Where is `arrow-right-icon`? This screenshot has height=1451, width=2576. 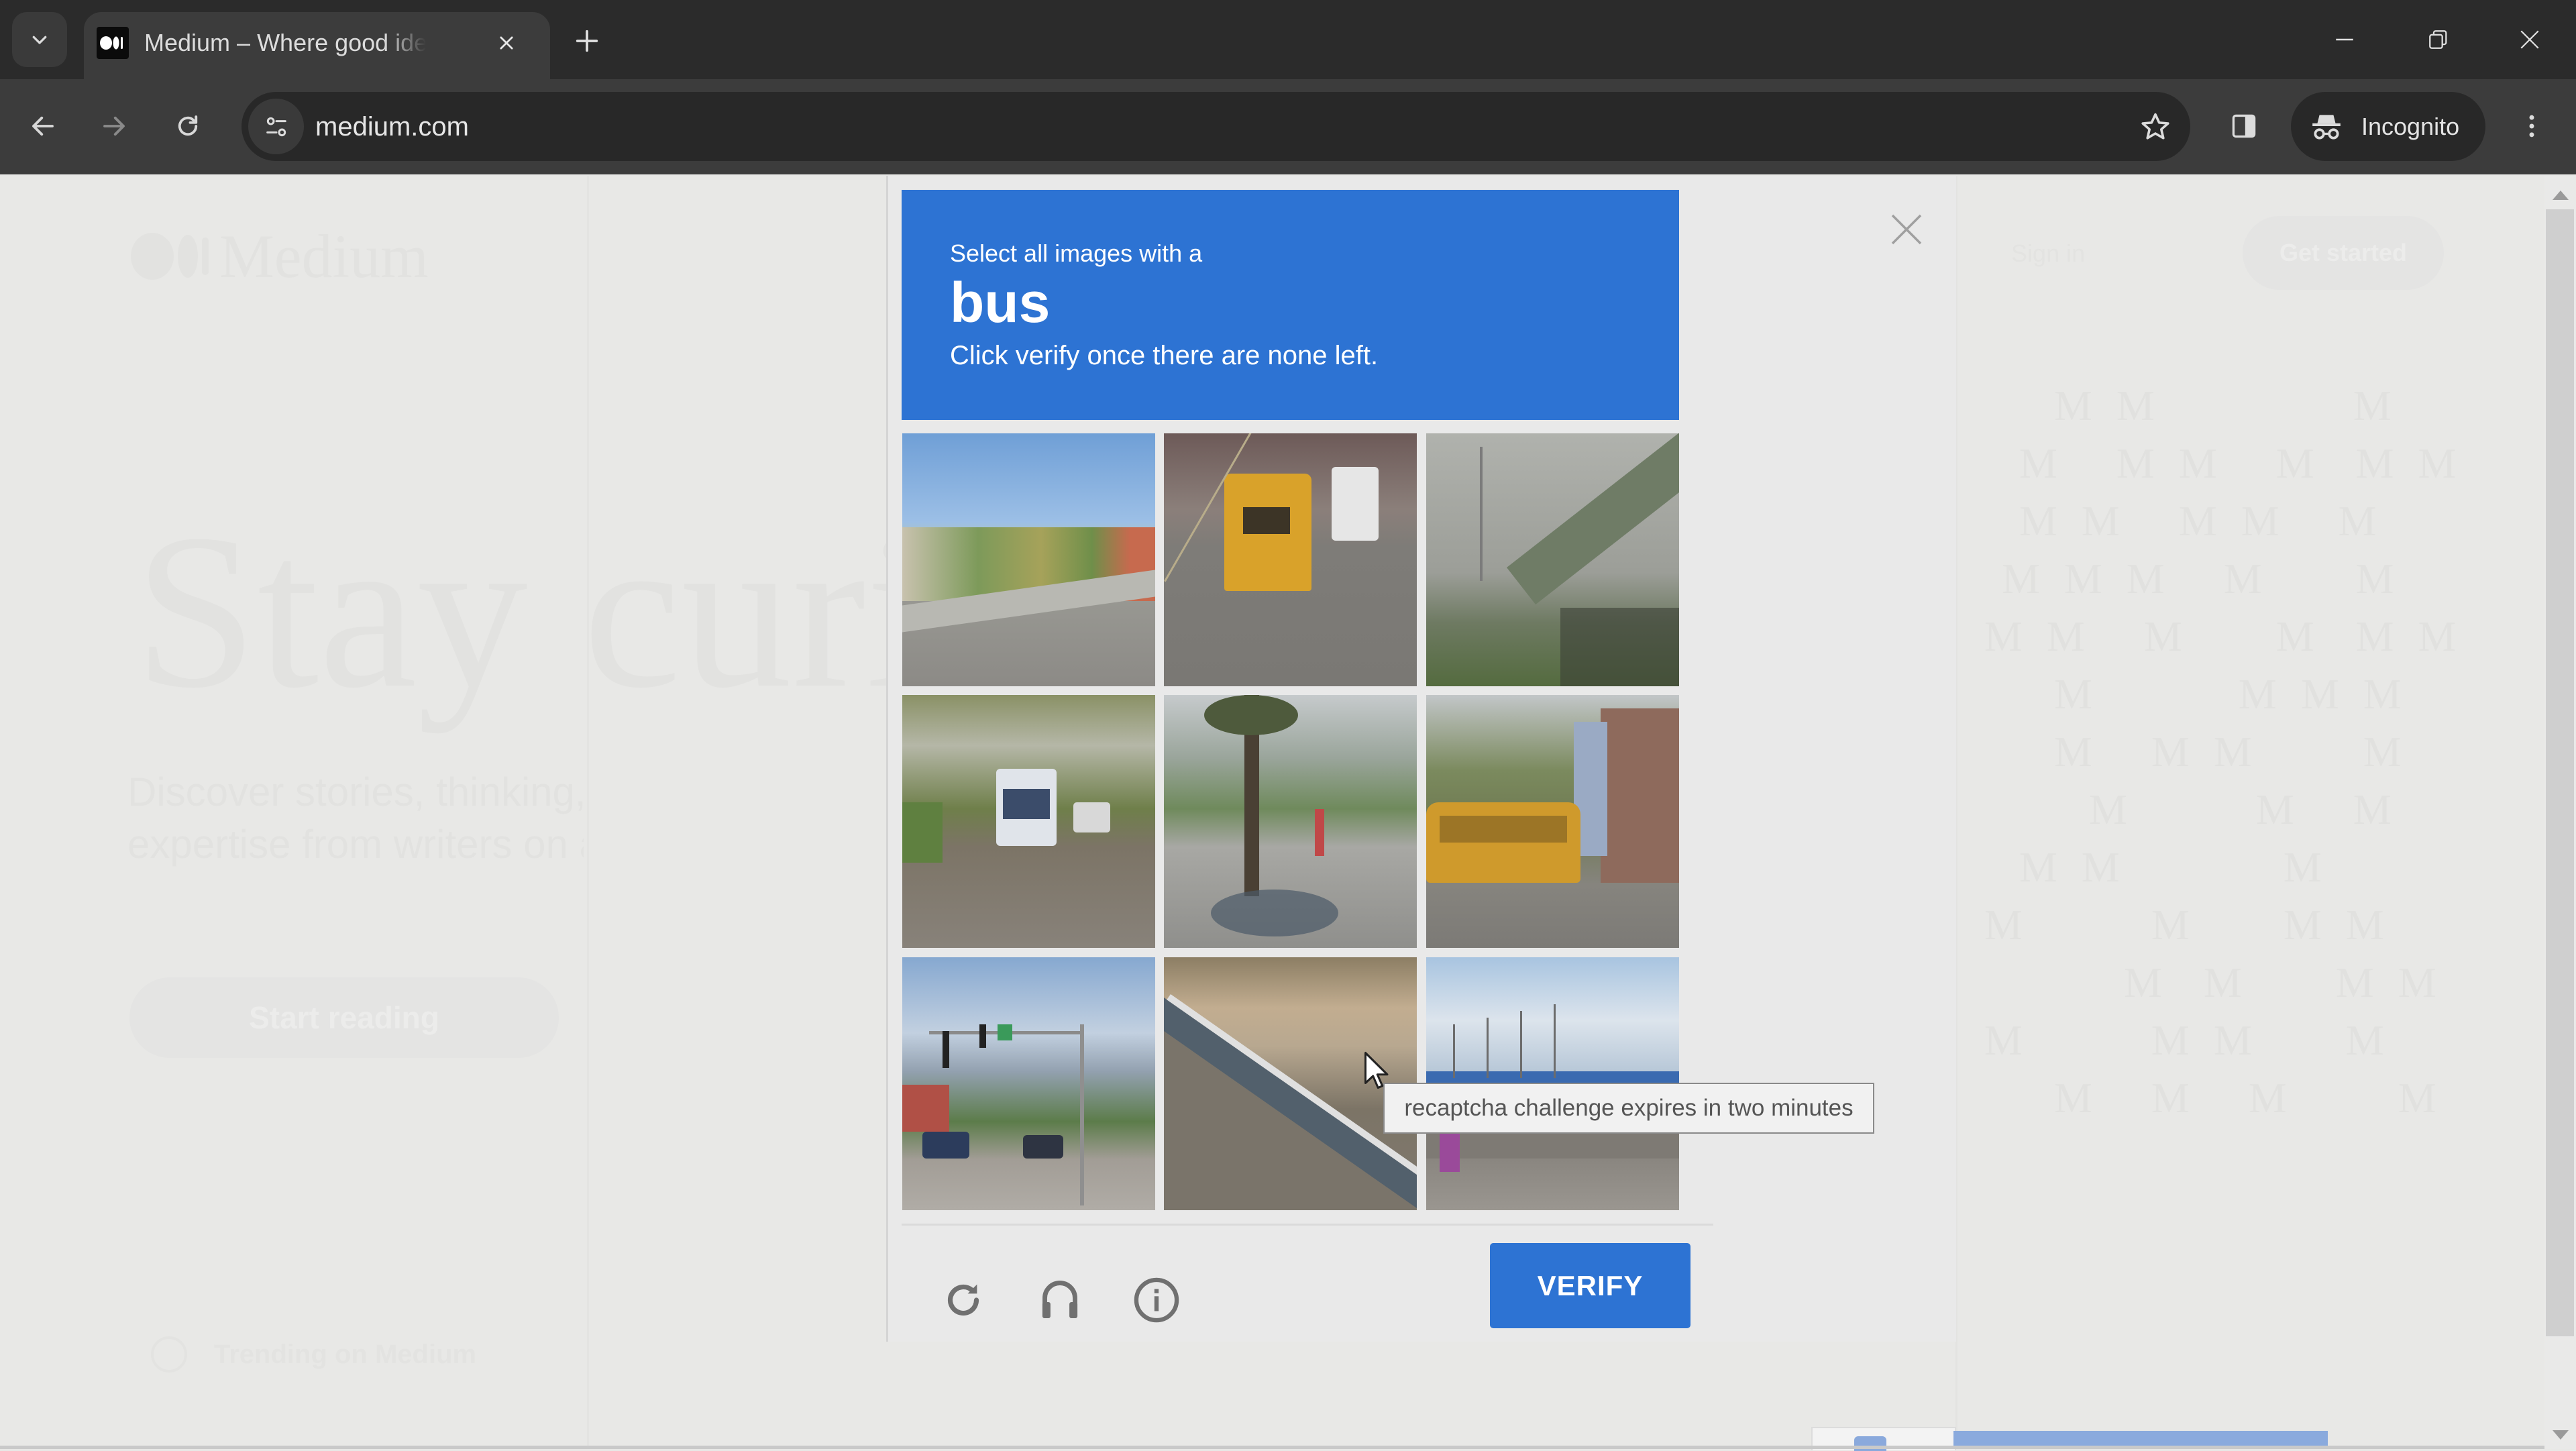 arrow-right-icon is located at coordinates (114, 126).